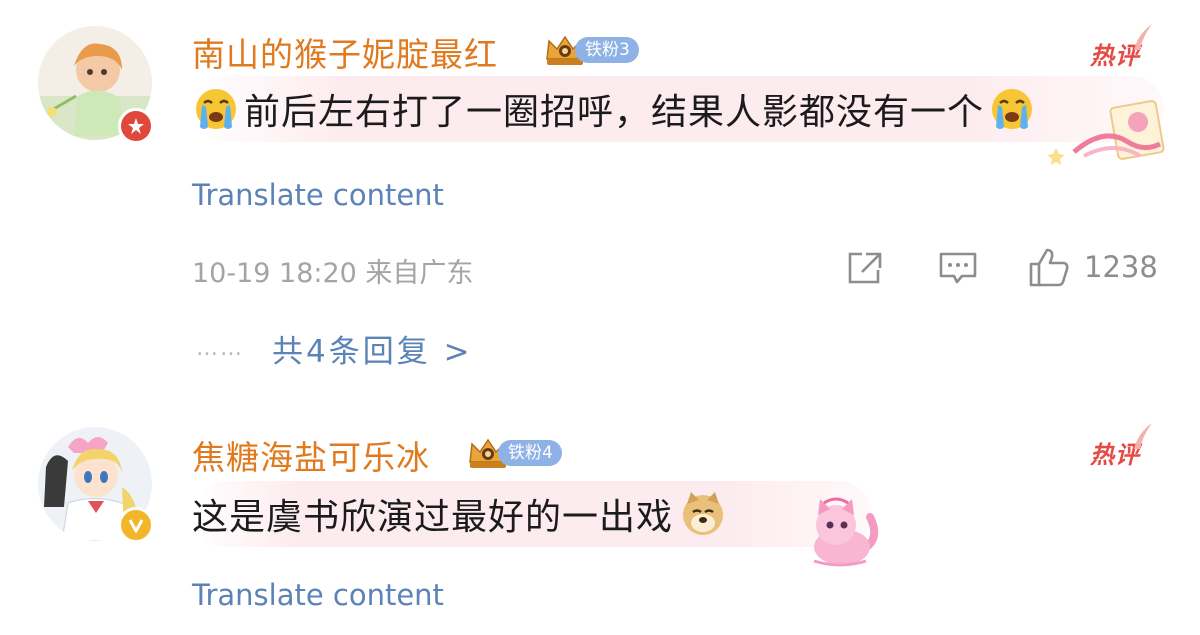 The image size is (1200, 635). Describe the element at coordinates (703, 513) in the screenshot. I see `doge-emoji-icon` at that location.